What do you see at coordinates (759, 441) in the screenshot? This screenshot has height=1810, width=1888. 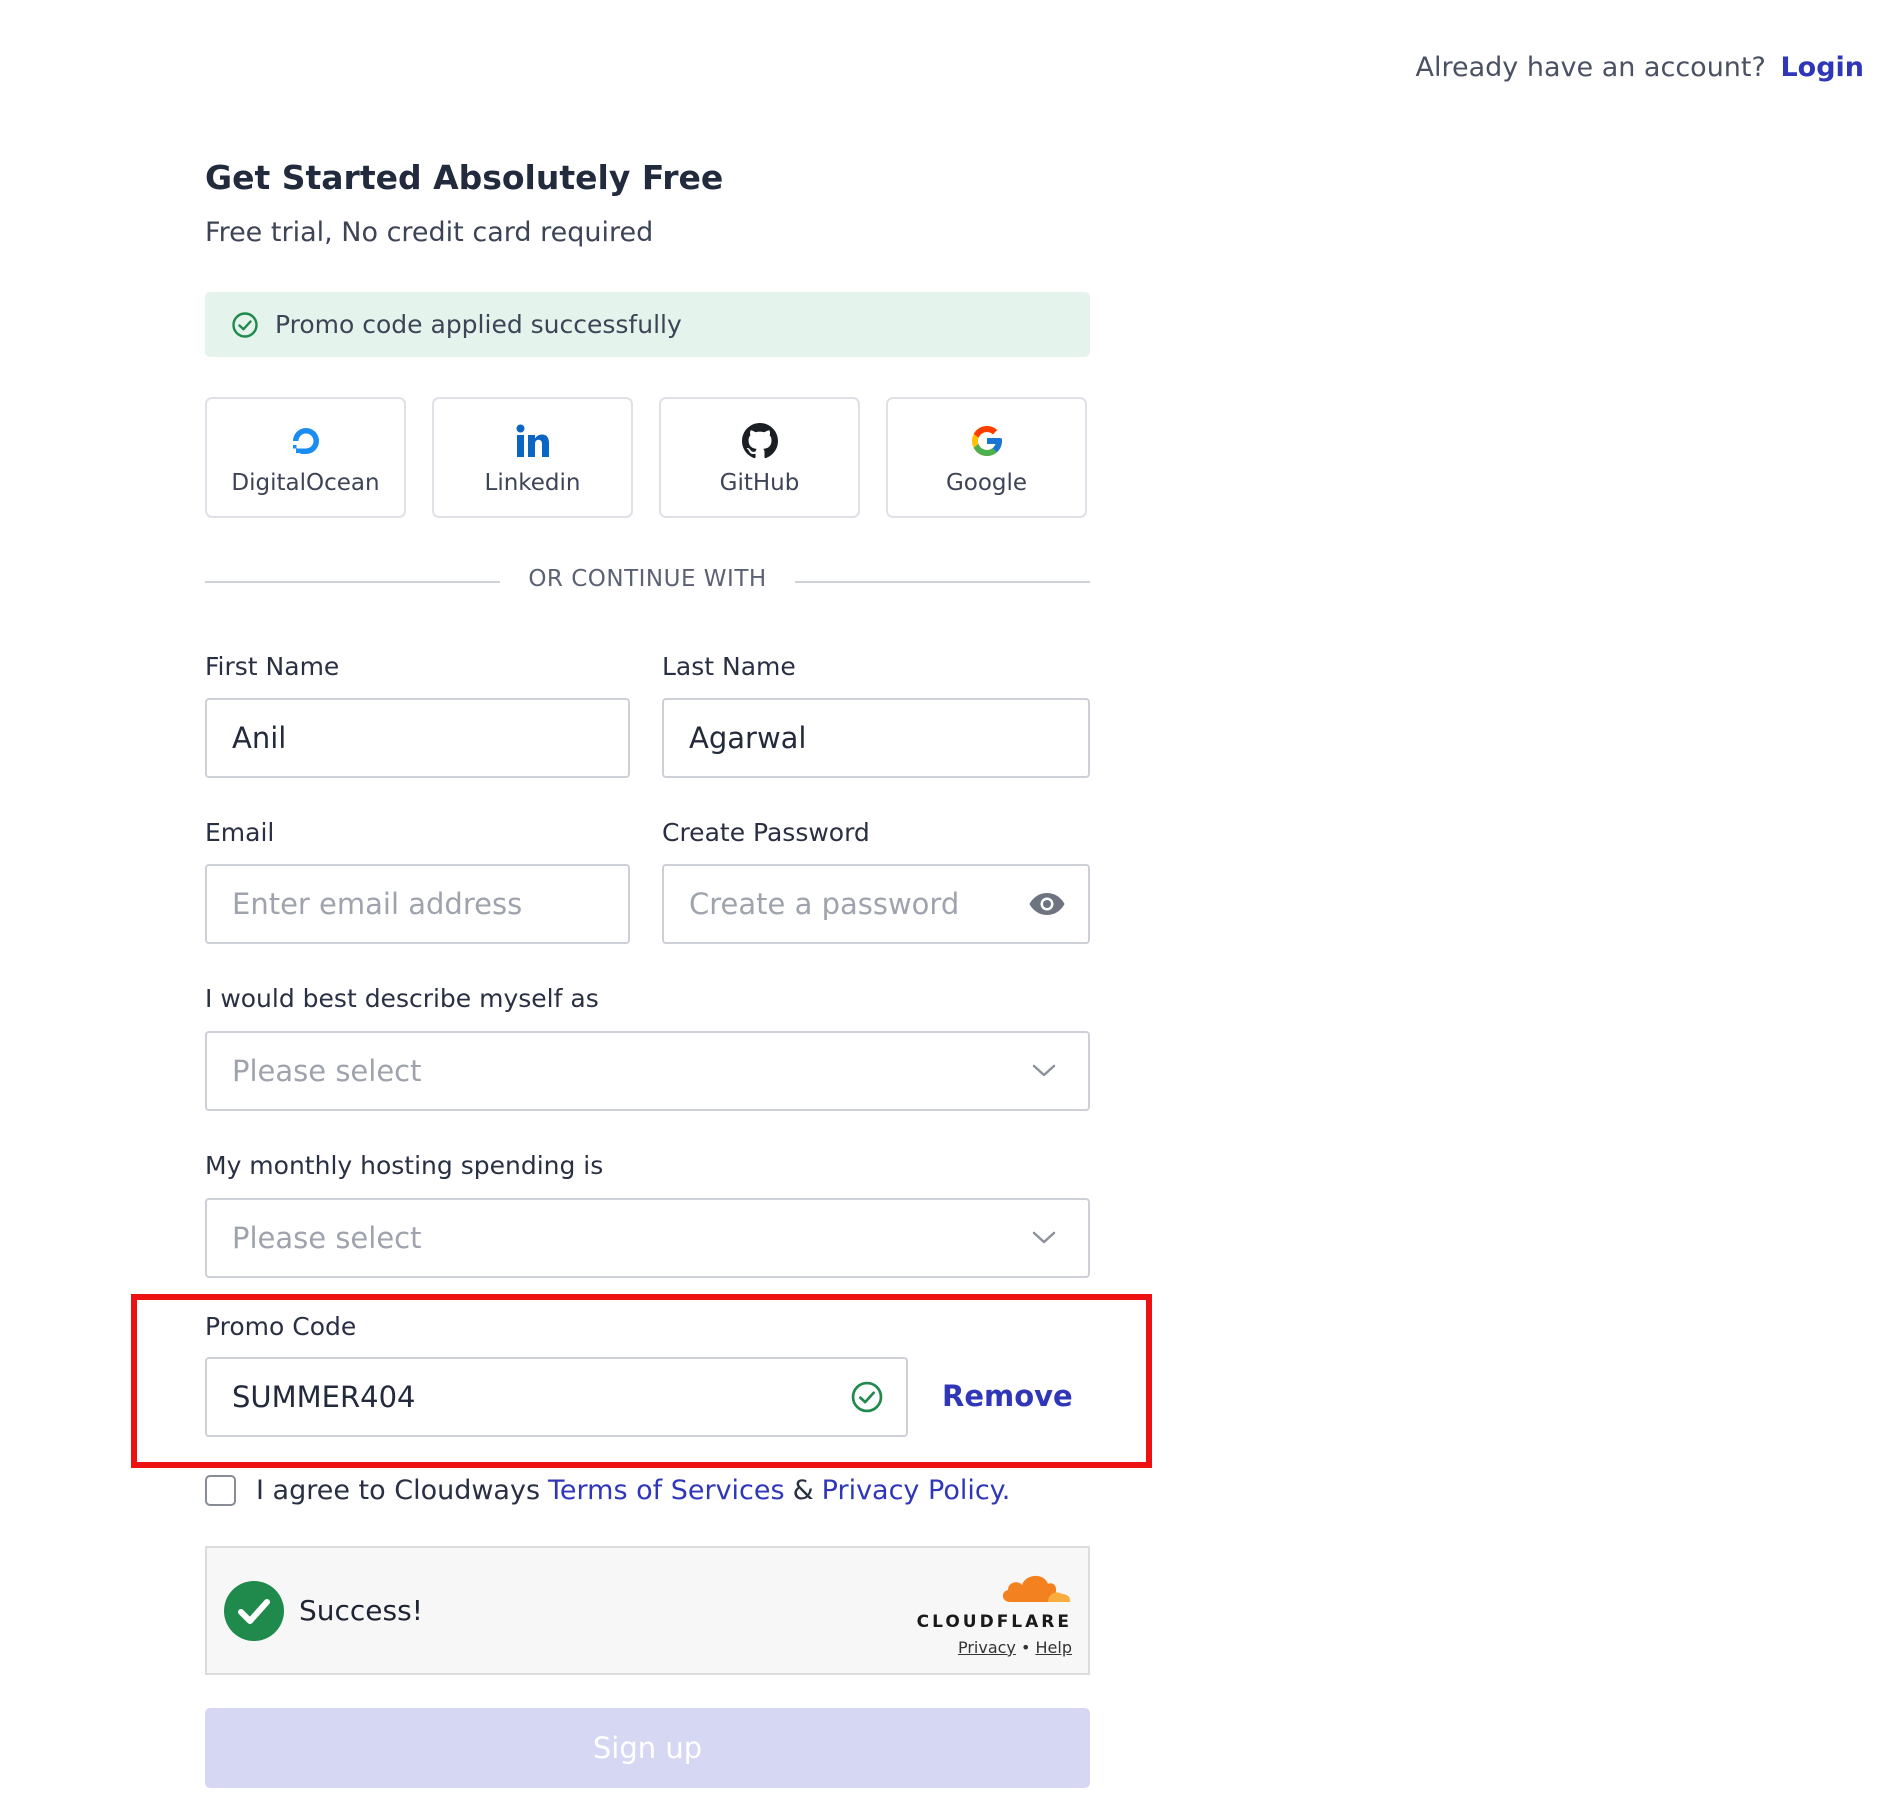 I see `github-icon` at bounding box center [759, 441].